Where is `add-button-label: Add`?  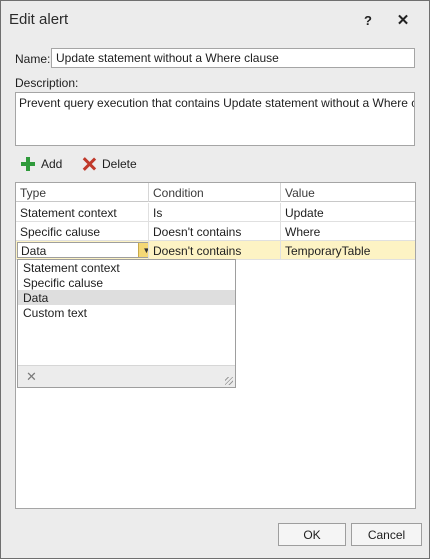
add-button-label: Add is located at coordinates (52, 164).